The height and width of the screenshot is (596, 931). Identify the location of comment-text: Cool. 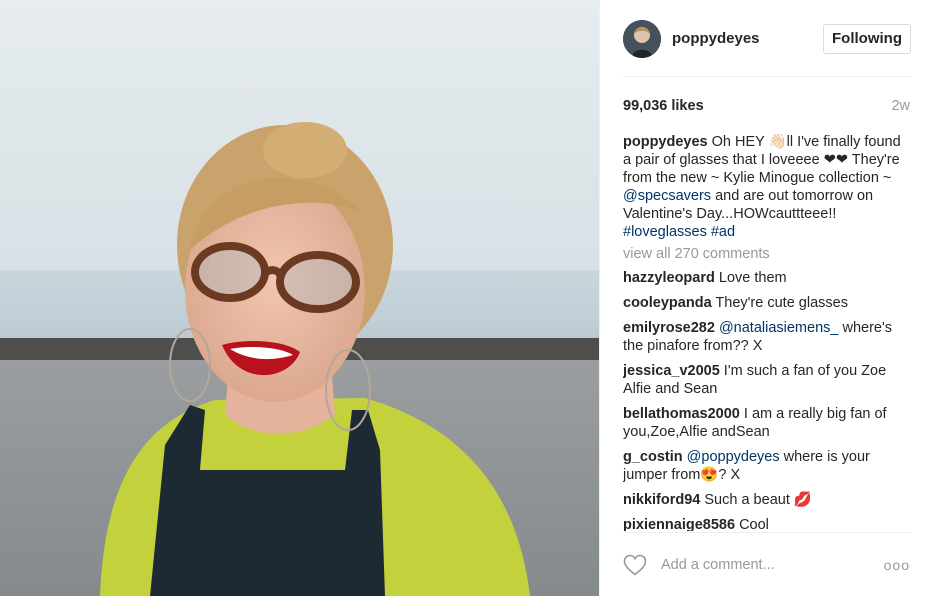
(754, 524).